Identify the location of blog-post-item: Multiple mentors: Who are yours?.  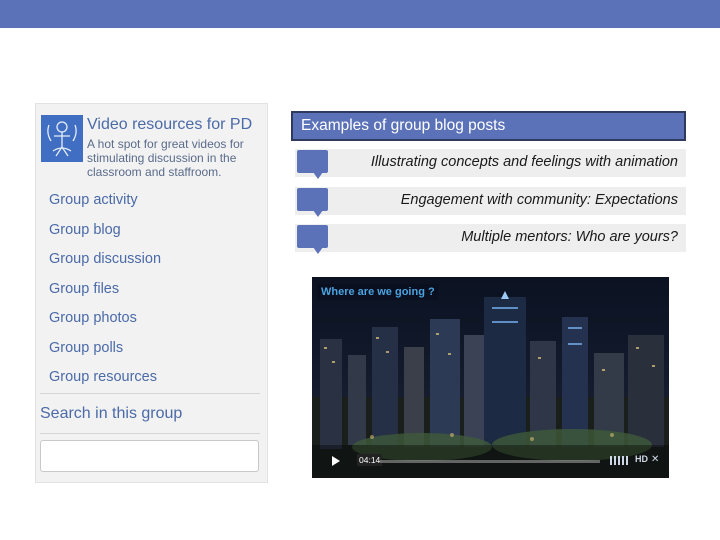
(490, 239).